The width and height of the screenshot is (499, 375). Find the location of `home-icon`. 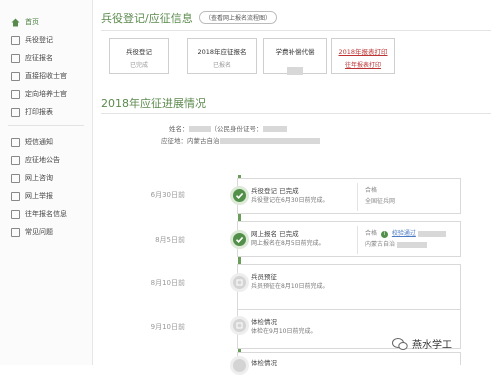

home-icon is located at coordinates (15, 22).